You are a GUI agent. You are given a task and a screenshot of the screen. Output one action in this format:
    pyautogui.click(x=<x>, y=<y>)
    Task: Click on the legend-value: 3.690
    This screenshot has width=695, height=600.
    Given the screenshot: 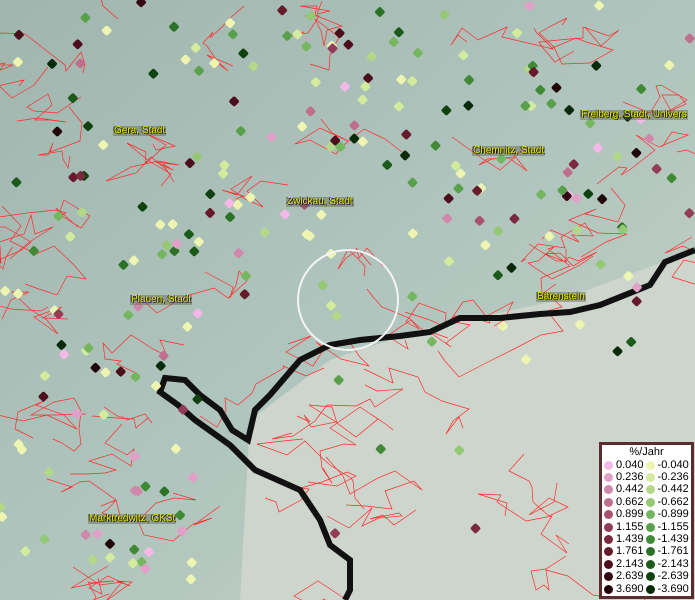 What is the action you would take?
    pyautogui.click(x=630, y=589)
    